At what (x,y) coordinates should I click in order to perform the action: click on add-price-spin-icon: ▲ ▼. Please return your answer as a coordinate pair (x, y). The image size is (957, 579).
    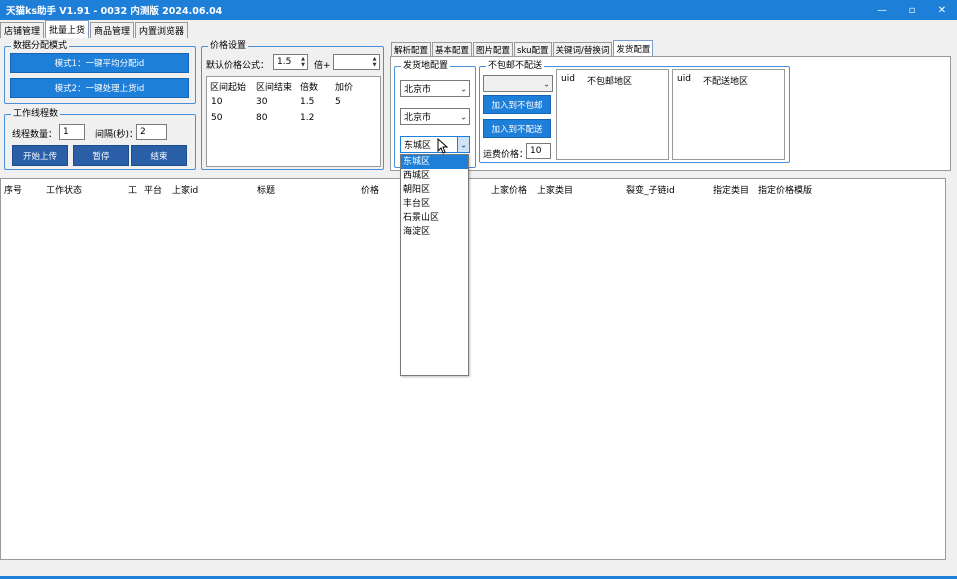
    Looking at the image, I should click on (374, 62).